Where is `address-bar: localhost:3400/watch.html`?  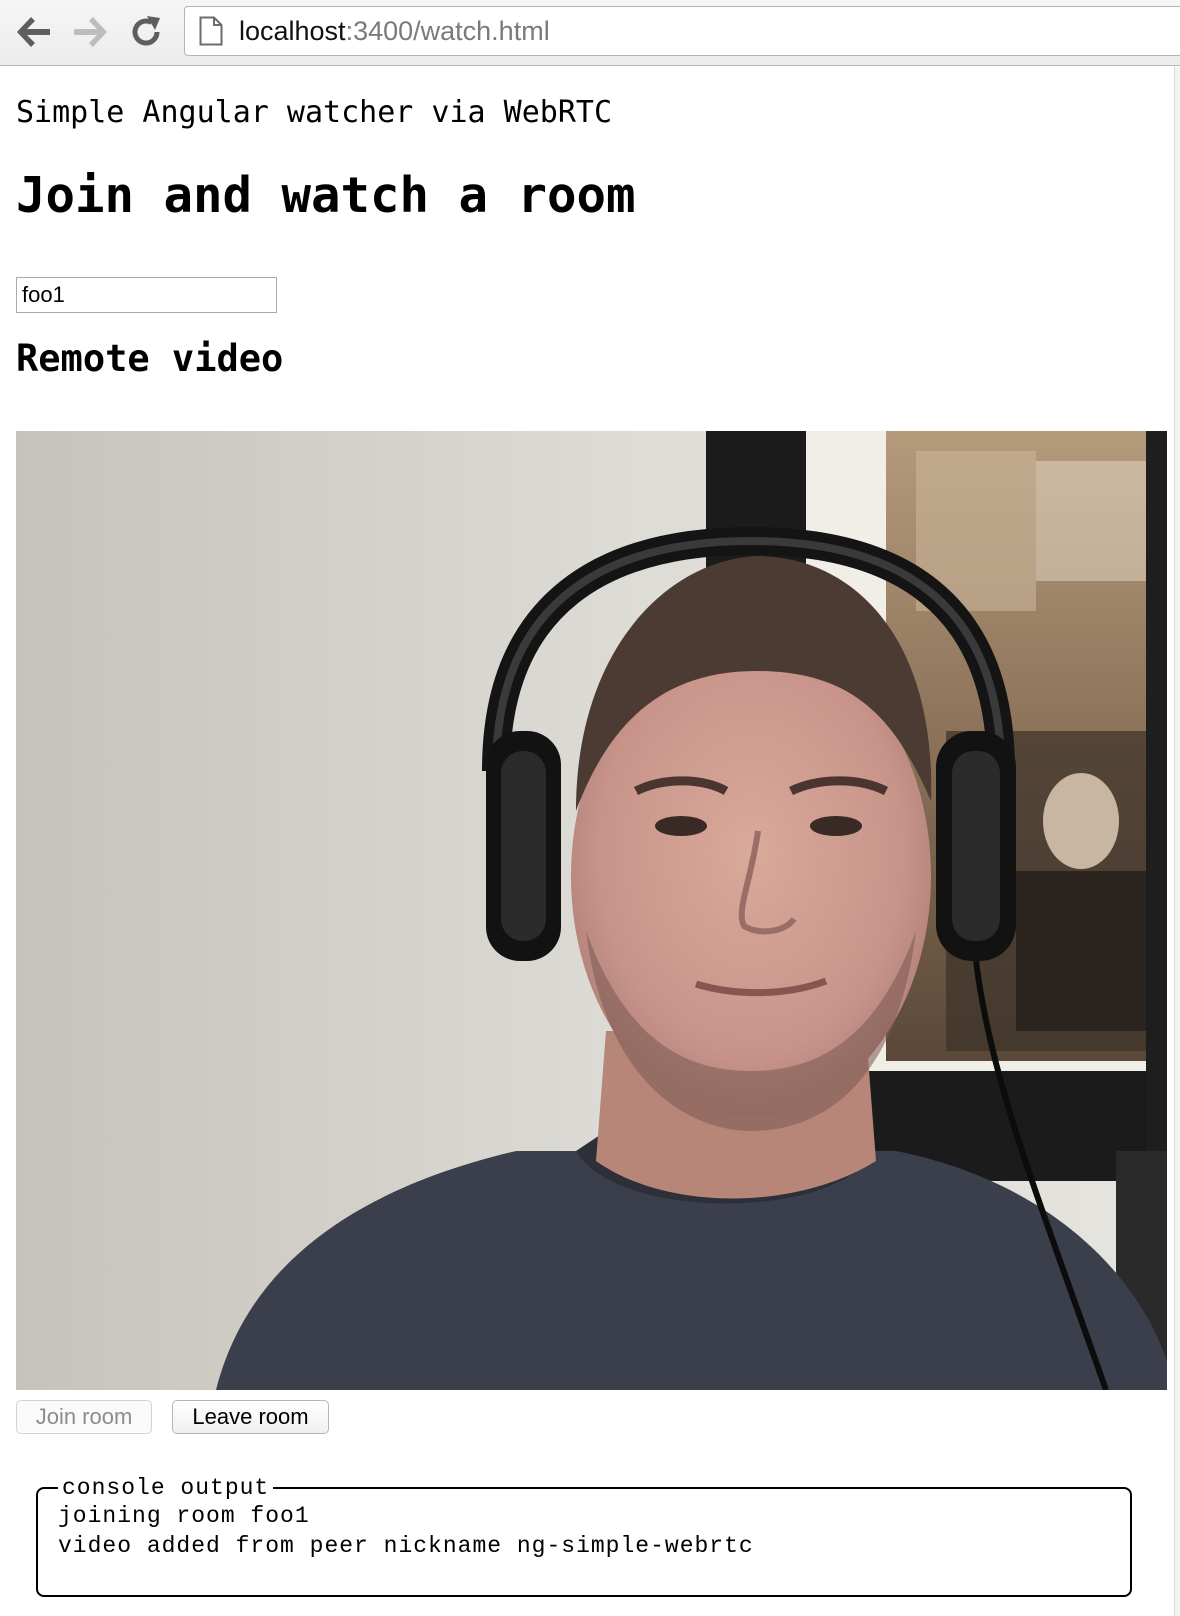
address-bar: localhost:3400/watch.html is located at coordinates (682, 31).